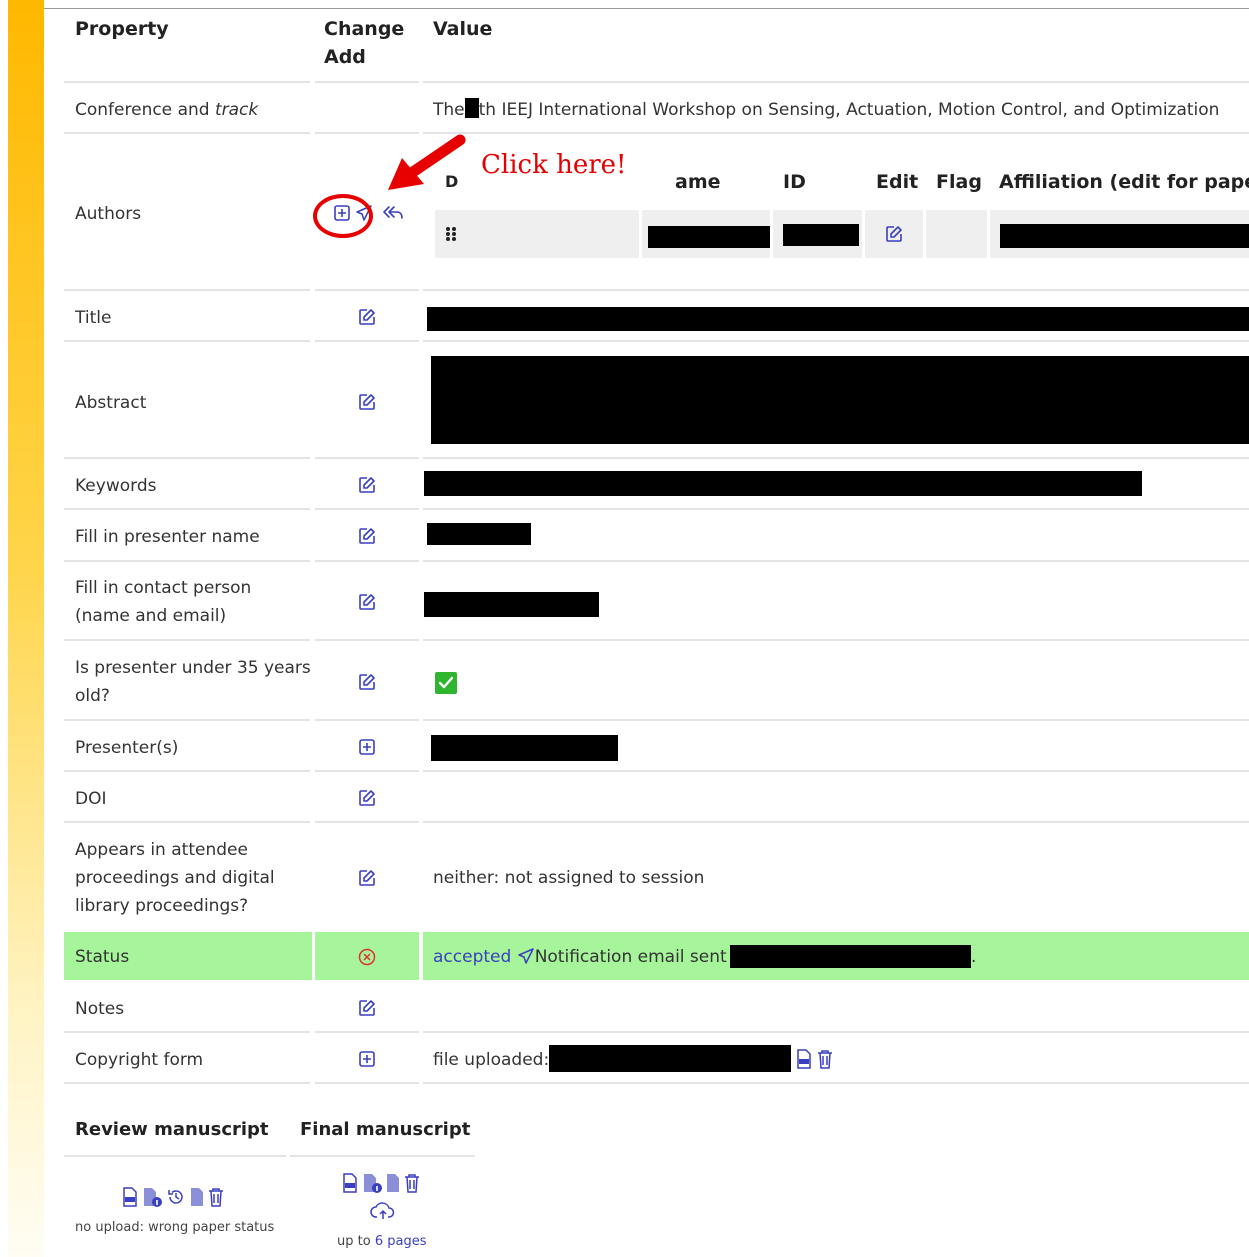 This screenshot has width=1249, height=1257. Describe the element at coordinates (897, 182) in the screenshot. I see `authors-col-edit: Edit` at that location.